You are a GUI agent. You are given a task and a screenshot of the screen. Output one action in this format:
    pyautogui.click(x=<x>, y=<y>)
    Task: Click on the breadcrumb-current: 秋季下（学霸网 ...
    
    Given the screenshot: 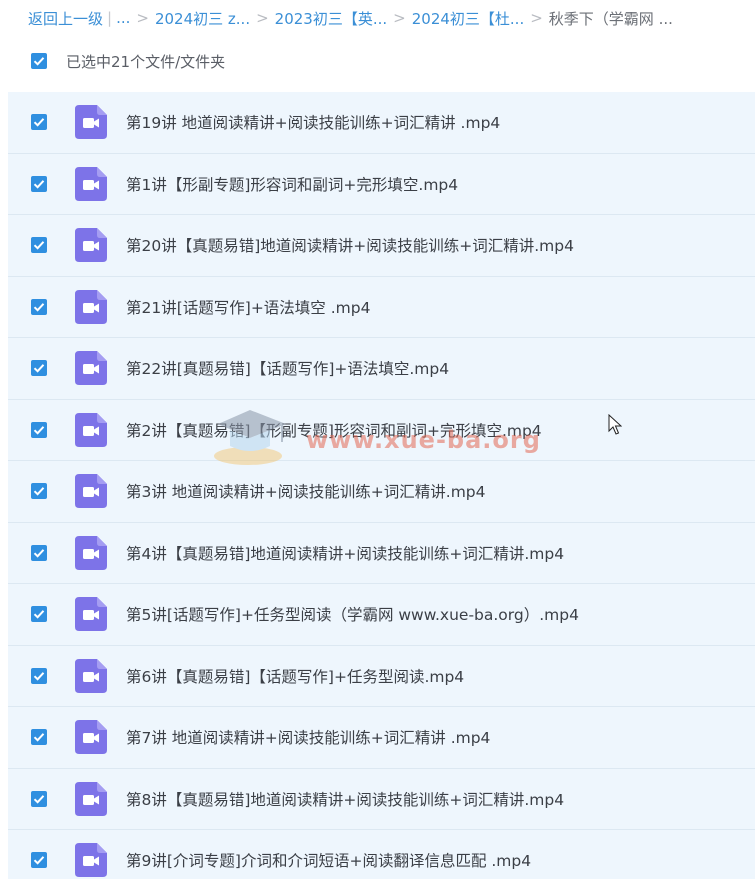 What is the action you would take?
    pyautogui.click(x=610, y=18)
    